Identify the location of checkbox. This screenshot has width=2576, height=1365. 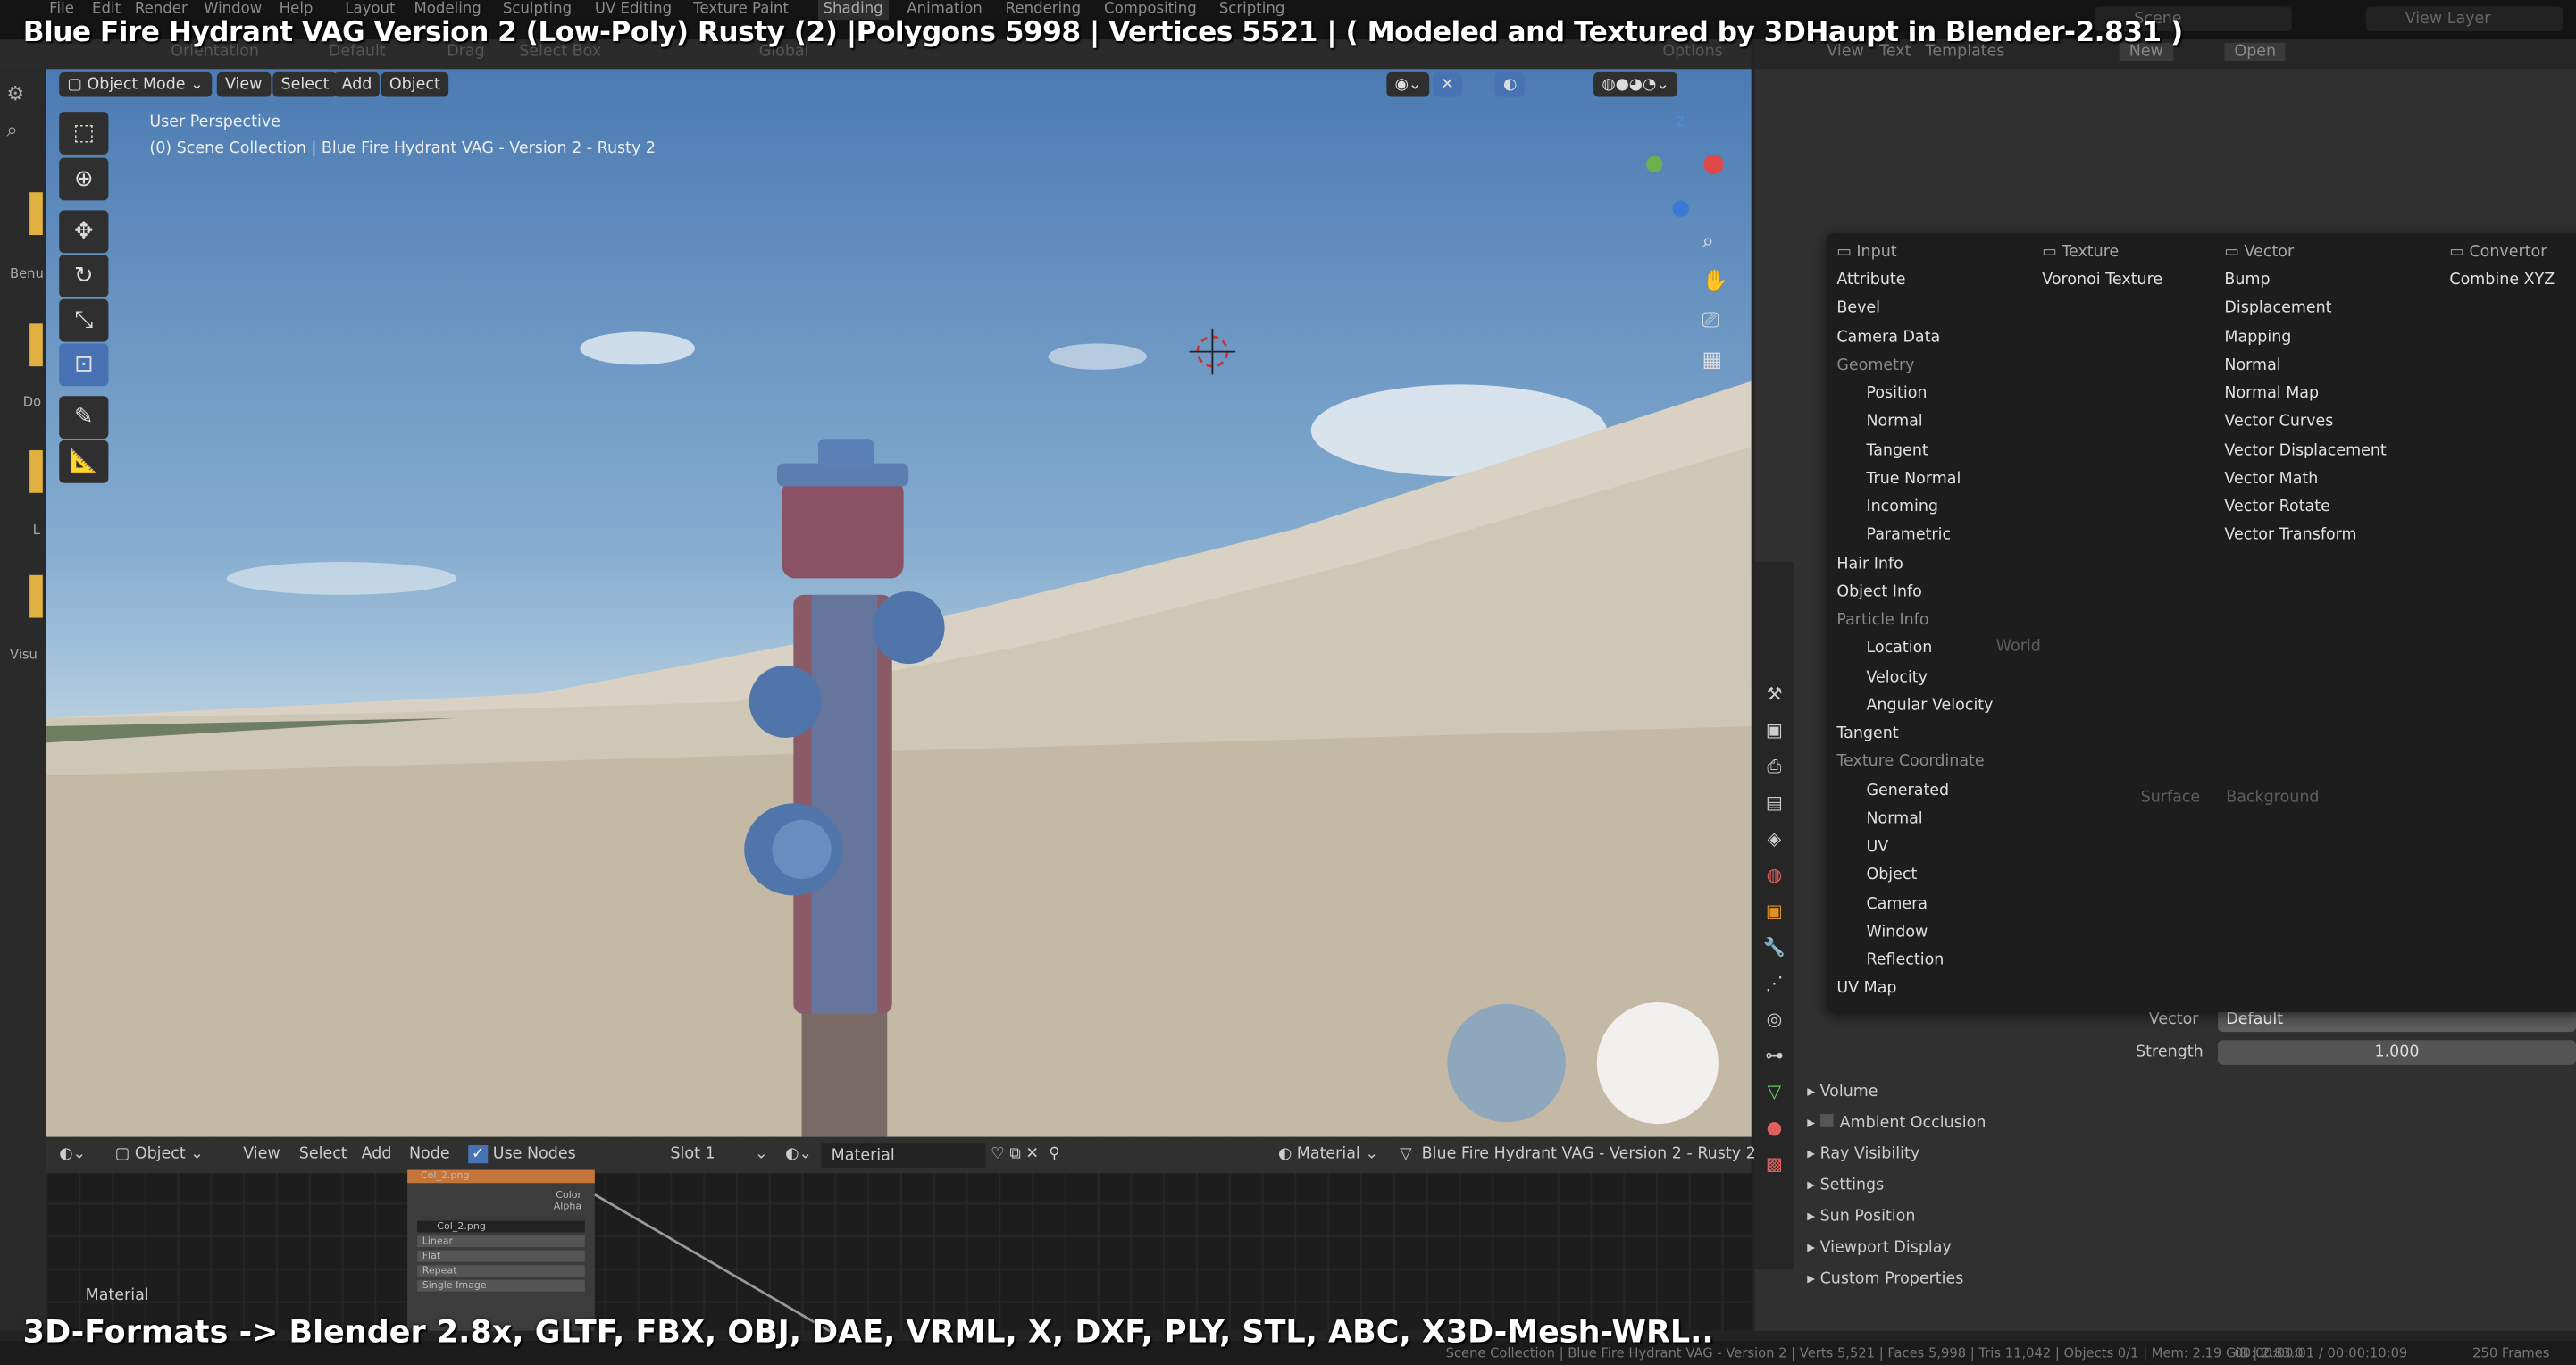
(1827, 1121).